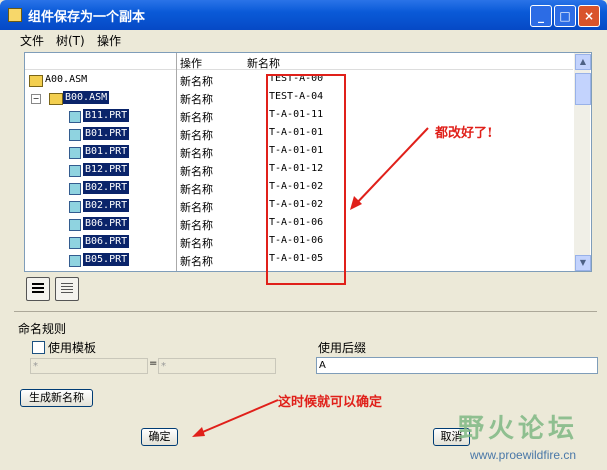 This screenshot has height=470, width=607. What do you see at coordinates (299, 61) in the screenshot?
I see `tree-header: 操作 新名称` at bounding box center [299, 61].